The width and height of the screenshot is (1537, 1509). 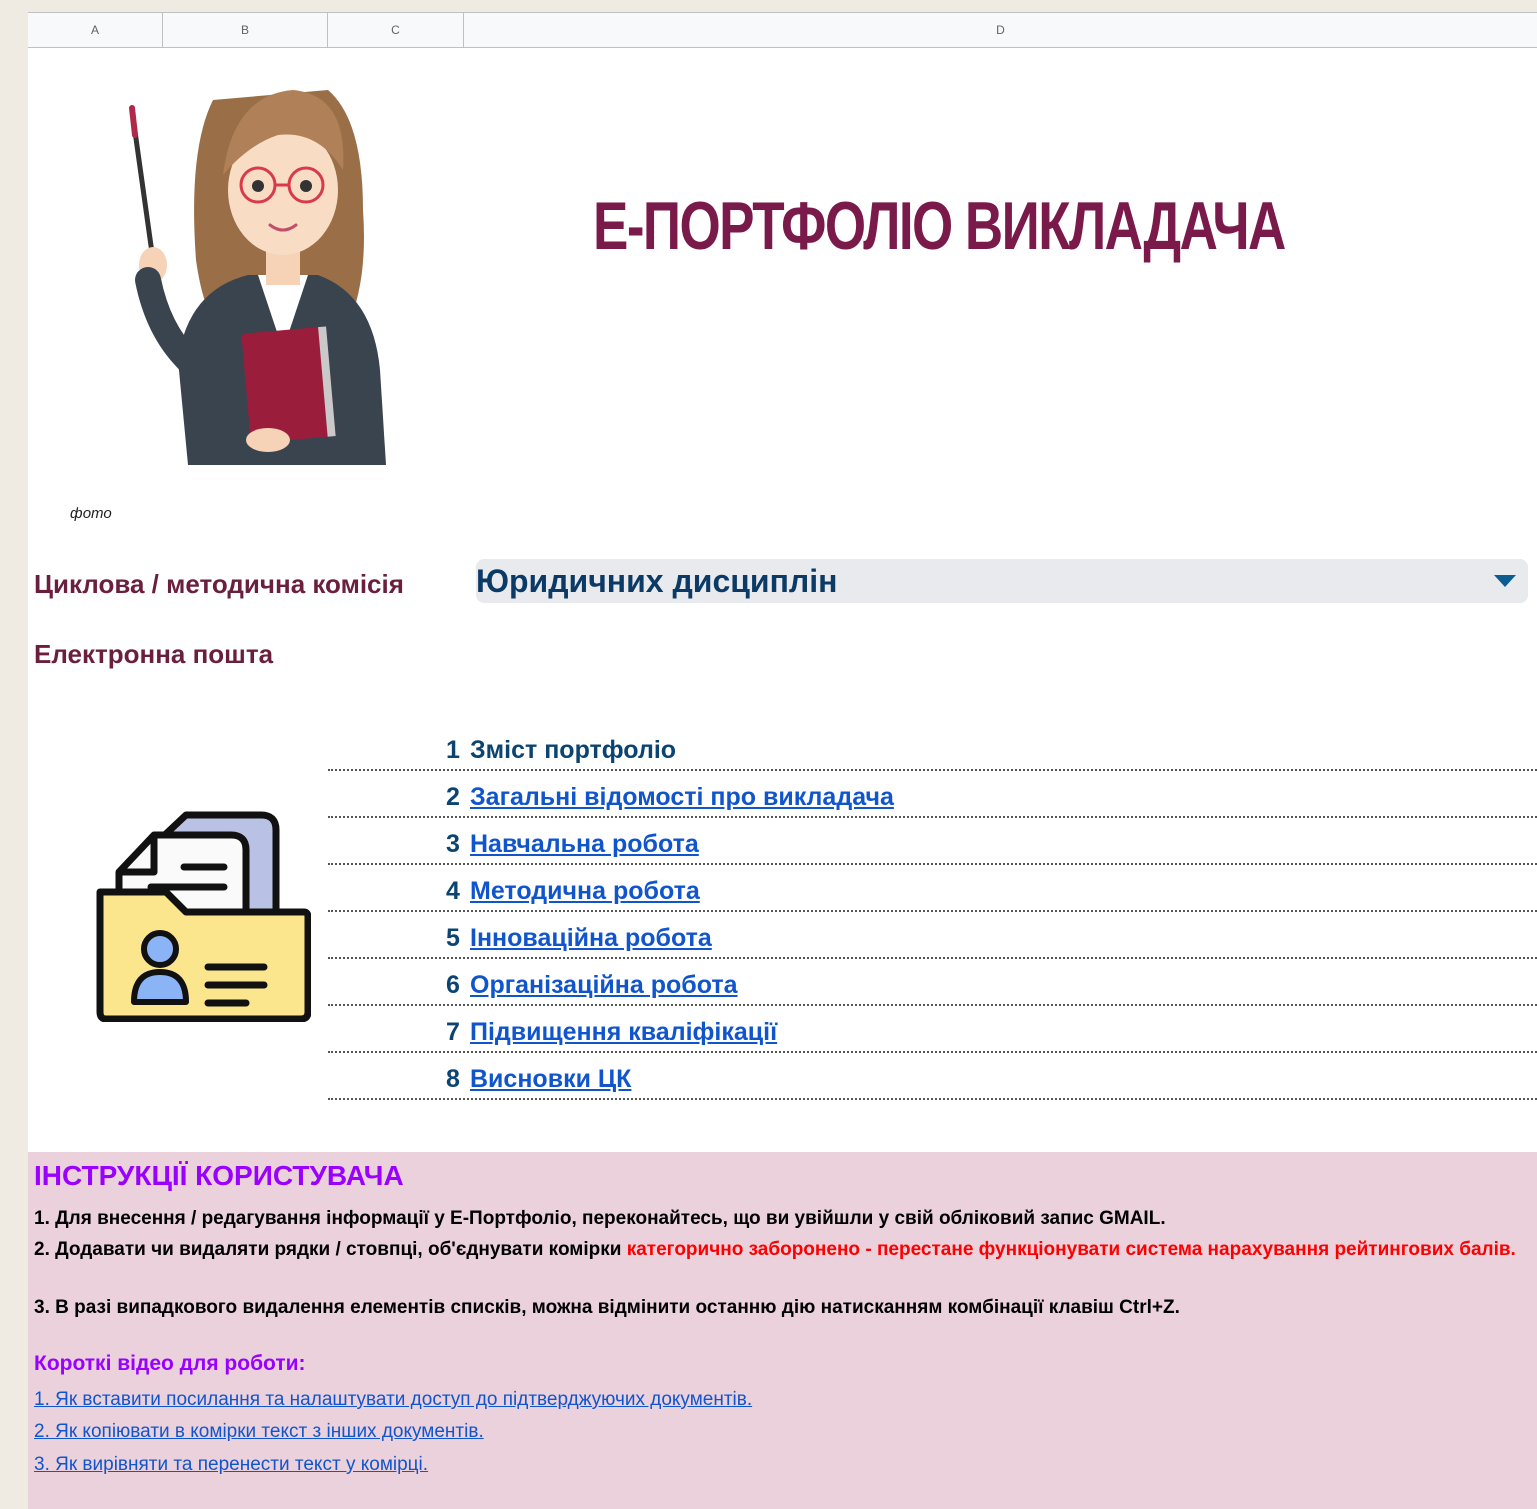 What do you see at coordinates (1505, 581) in the screenshot?
I see `dropdown-arrow-icon` at bounding box center [1505, 581].